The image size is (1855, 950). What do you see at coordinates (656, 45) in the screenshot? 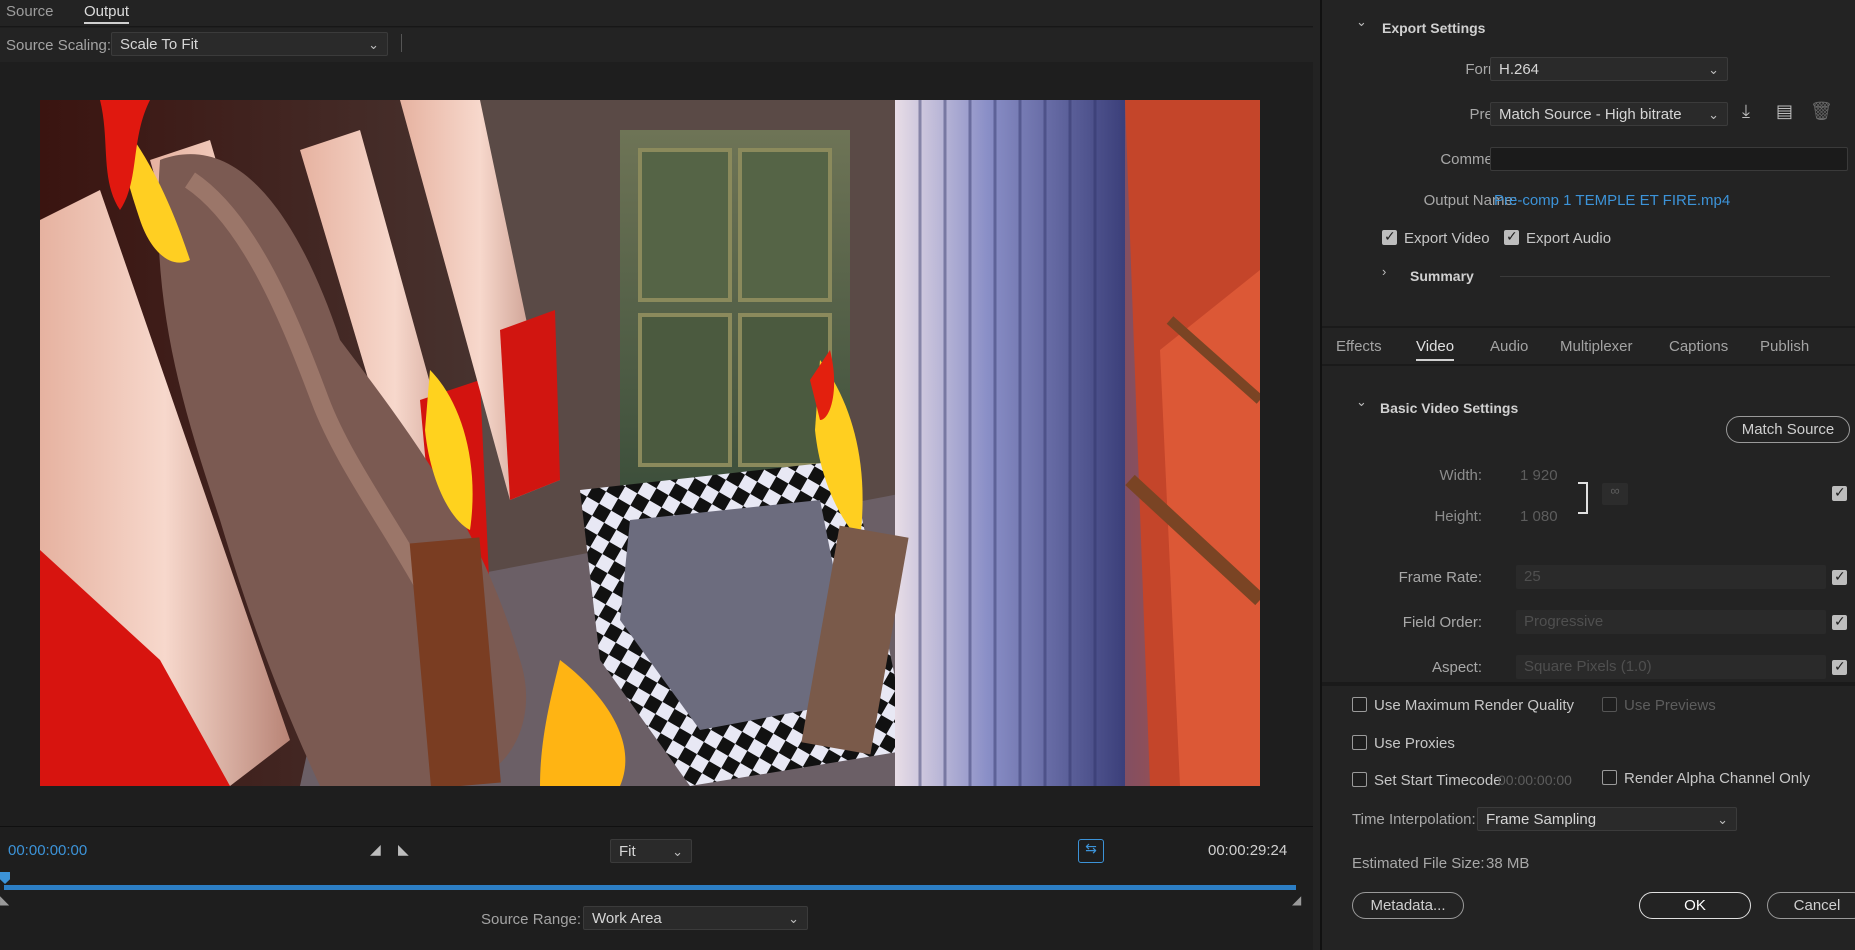
I see `source-scaling-bar: Source Scaling: Scale To Fit ⌄` at bounding box center [656, 45].